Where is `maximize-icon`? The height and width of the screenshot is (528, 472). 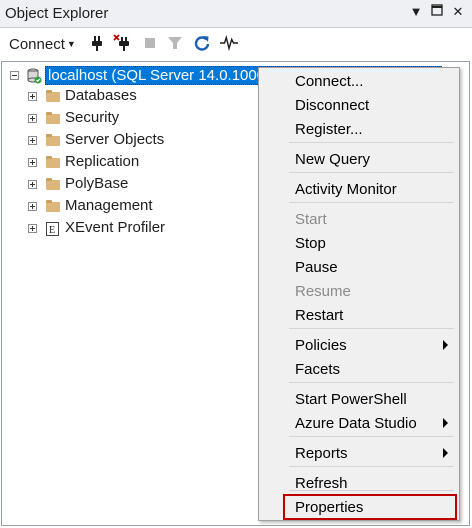
maximize-icon is located at coordinates (437, 12).